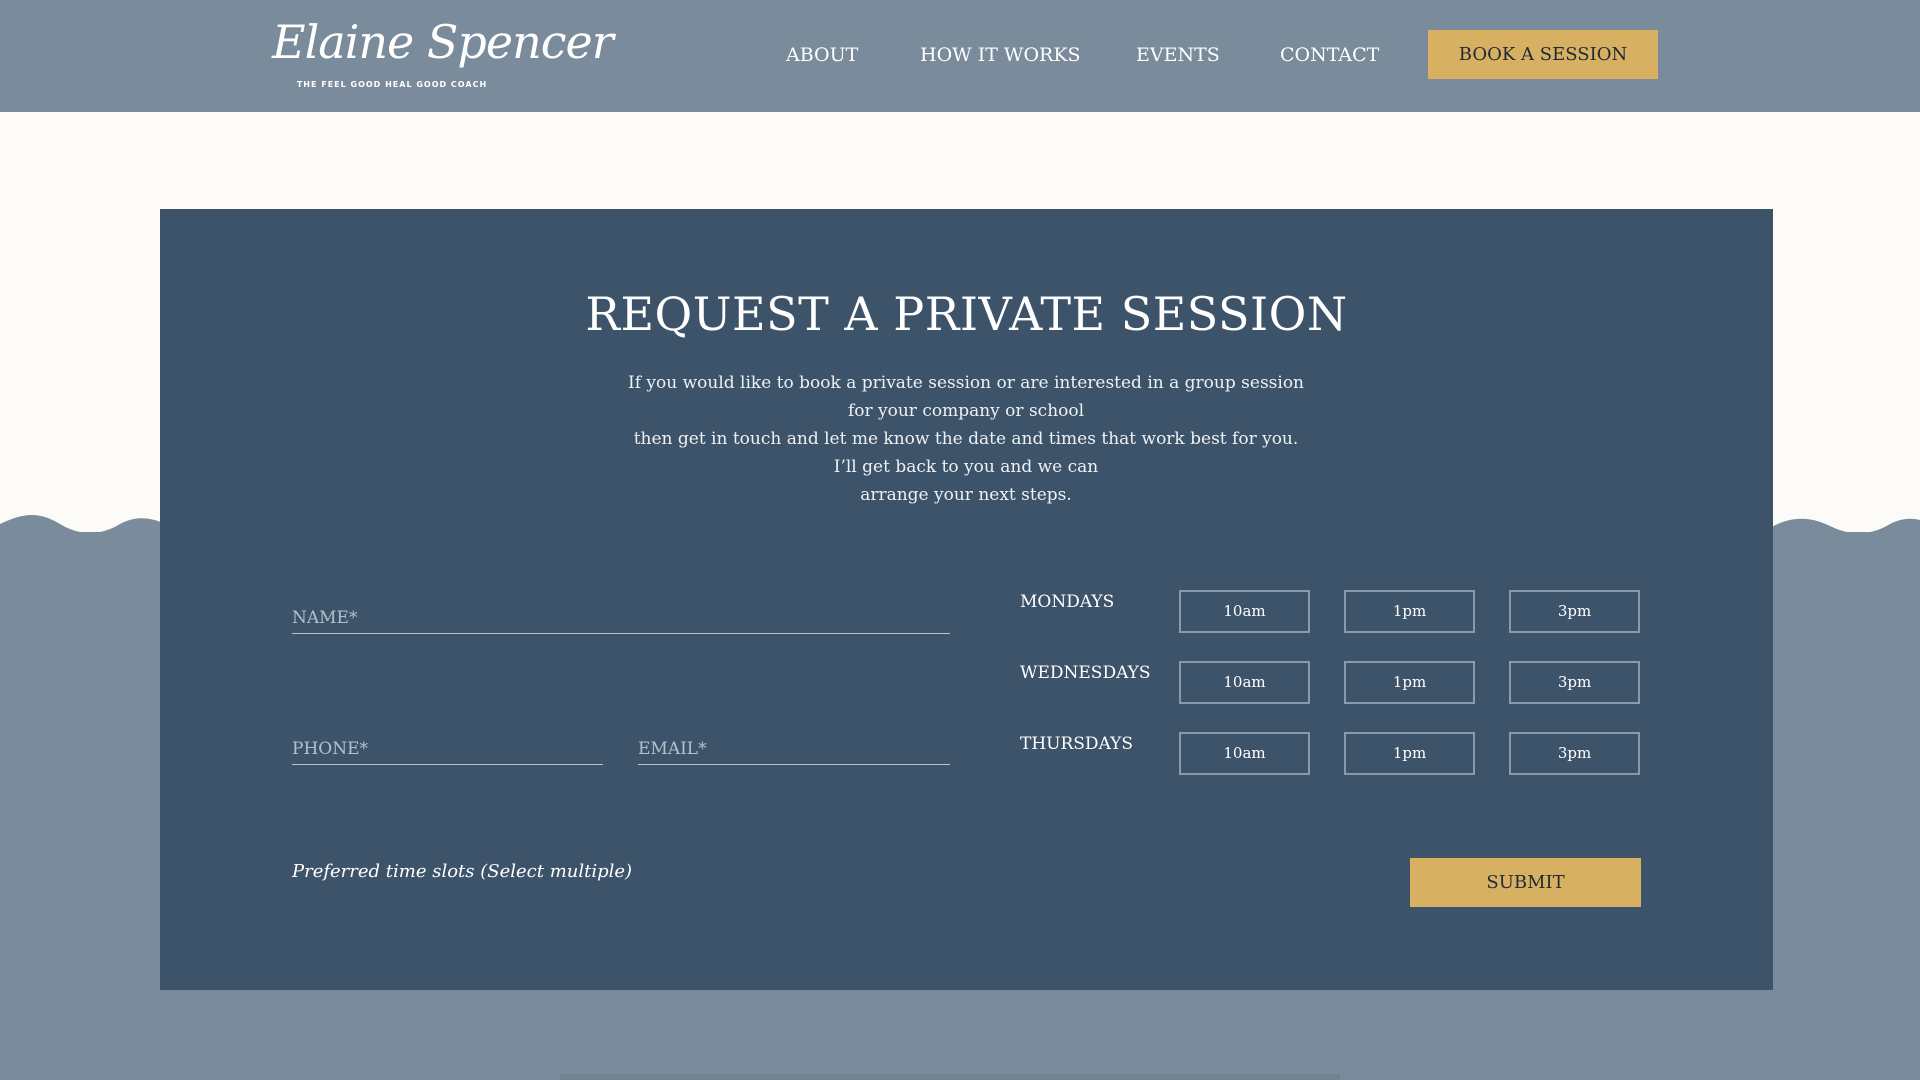 The image size is (1920, 1080). Describe the element at coordinates (966, 467) in the screenshot. I see `description-line: I’ll get back to you and we can` at that location.